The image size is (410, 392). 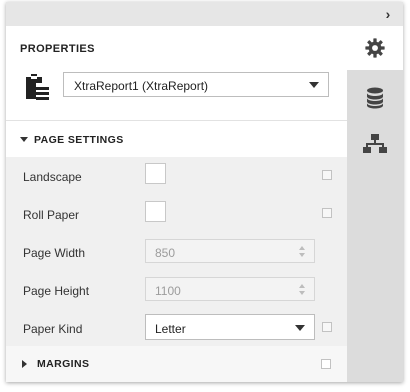 What do you see at coordinates (176, 364) in the screenshot?
I see `margins-header: MARGINS` at bounding box center [176, 364].